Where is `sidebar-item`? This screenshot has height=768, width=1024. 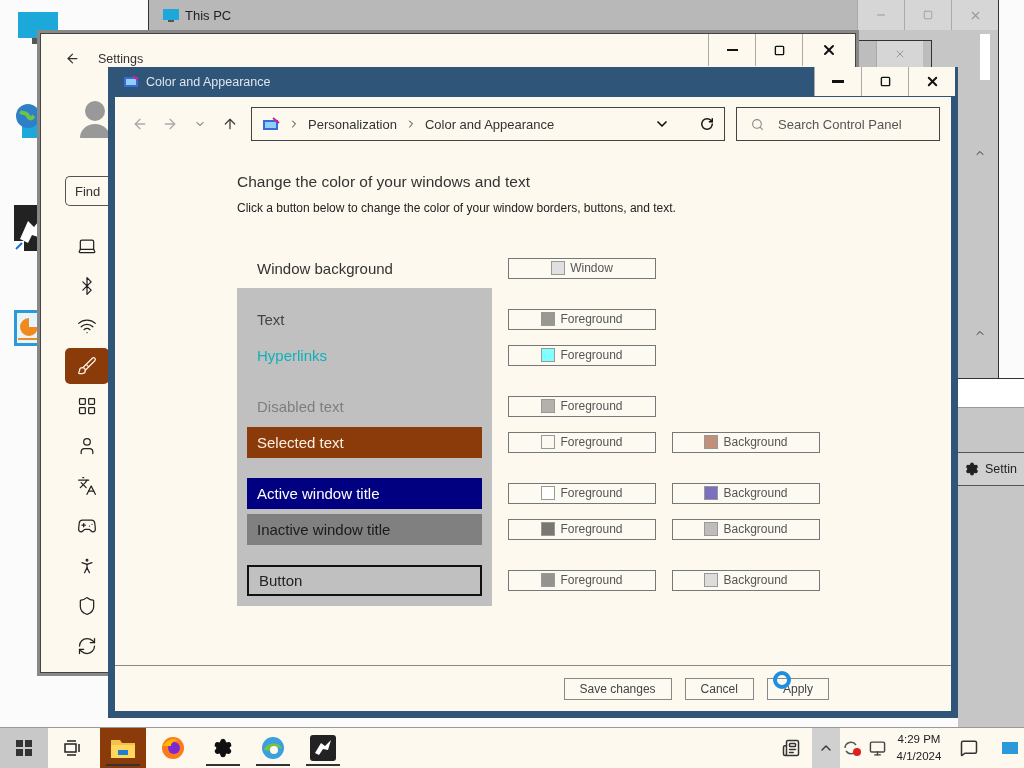 sidebar-item is located at coordinates (87, 366).